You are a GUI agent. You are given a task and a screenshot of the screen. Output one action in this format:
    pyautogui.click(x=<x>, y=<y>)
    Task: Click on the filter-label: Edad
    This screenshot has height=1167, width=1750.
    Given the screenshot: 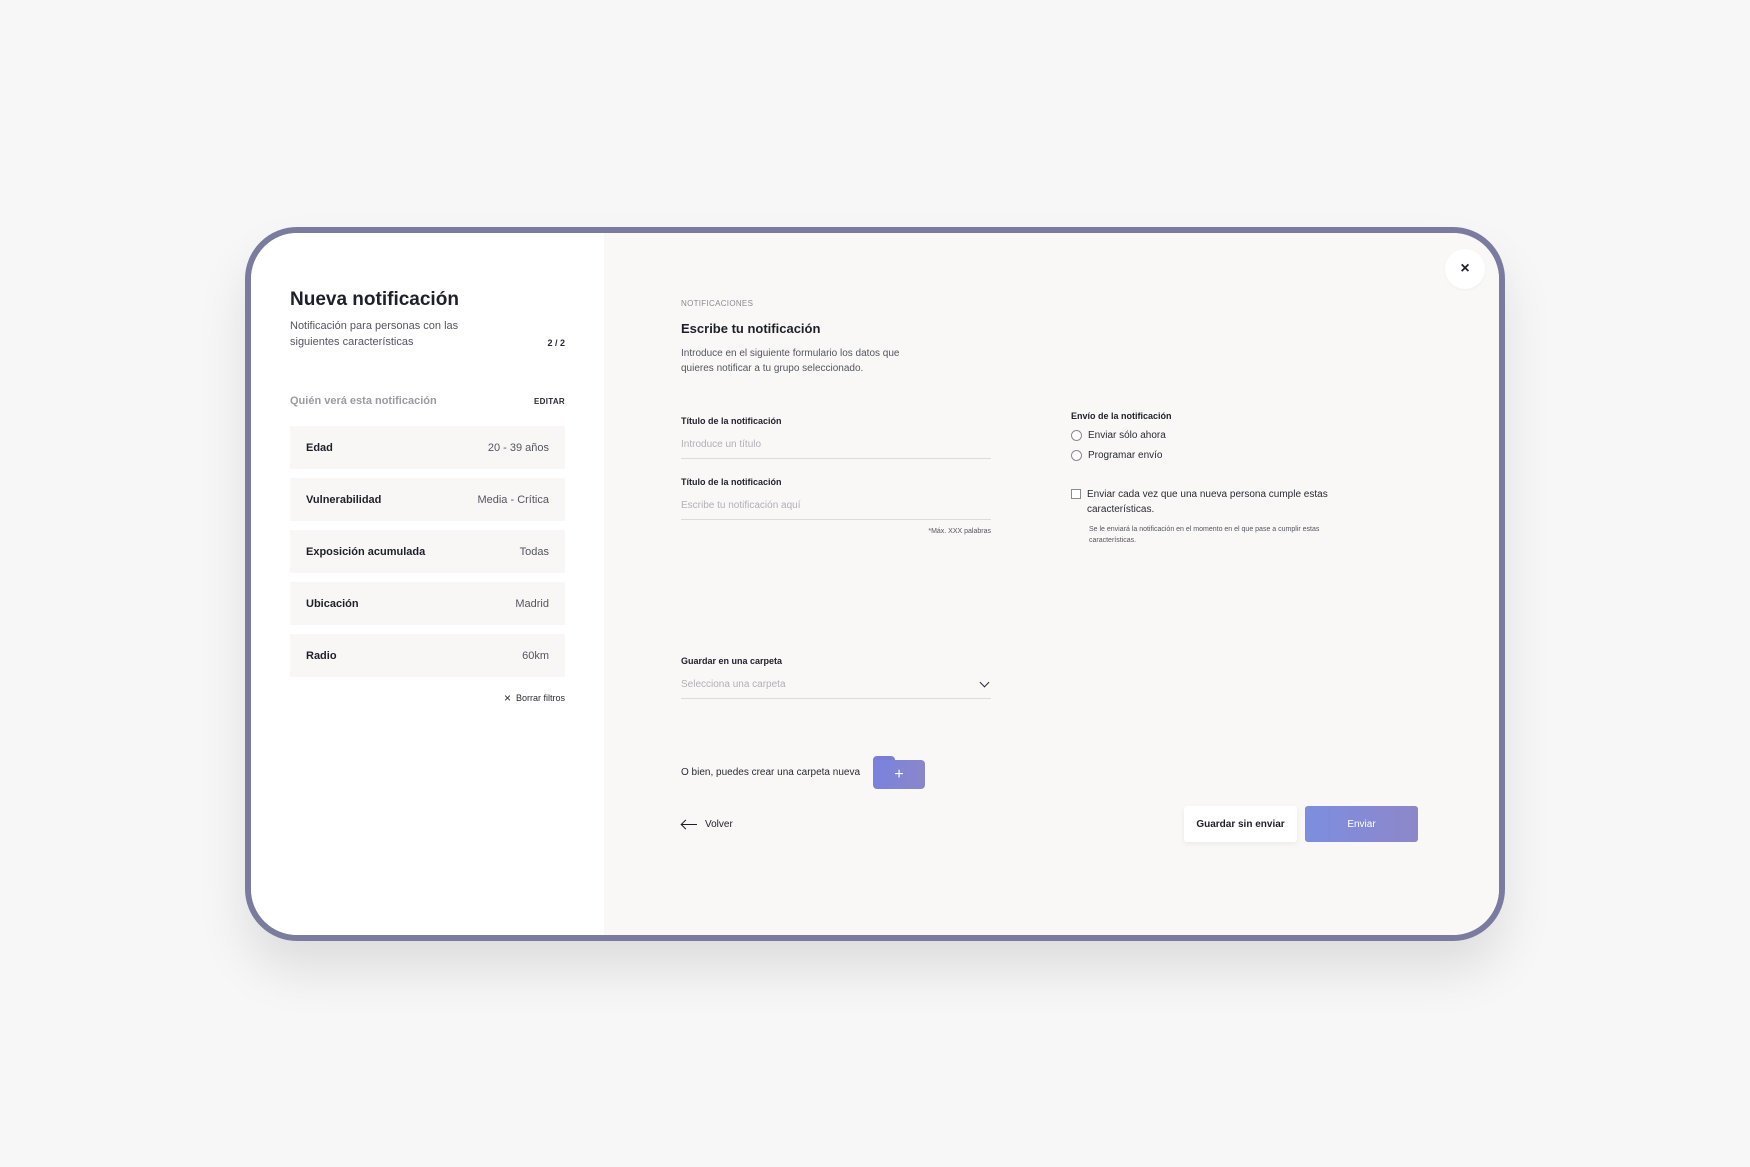 What is the action you would take?
    pyautogui.click(x=319, y=447)
    